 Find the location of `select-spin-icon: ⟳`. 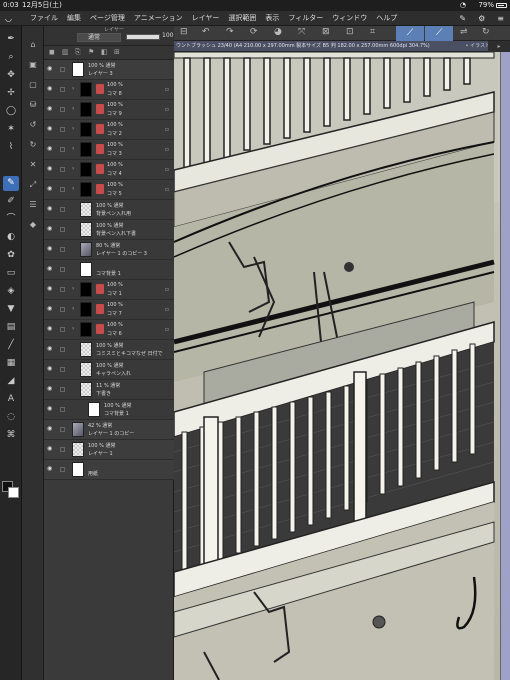

select-spin-icon: ⟳ is located at coordinates (254, 32).